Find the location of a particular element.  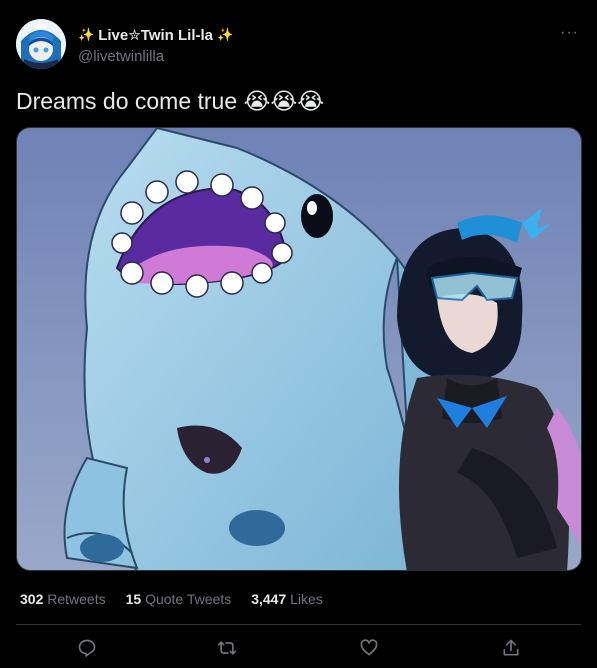

retweets-stat: 302 Retweets is located at coordinates (63, 599).